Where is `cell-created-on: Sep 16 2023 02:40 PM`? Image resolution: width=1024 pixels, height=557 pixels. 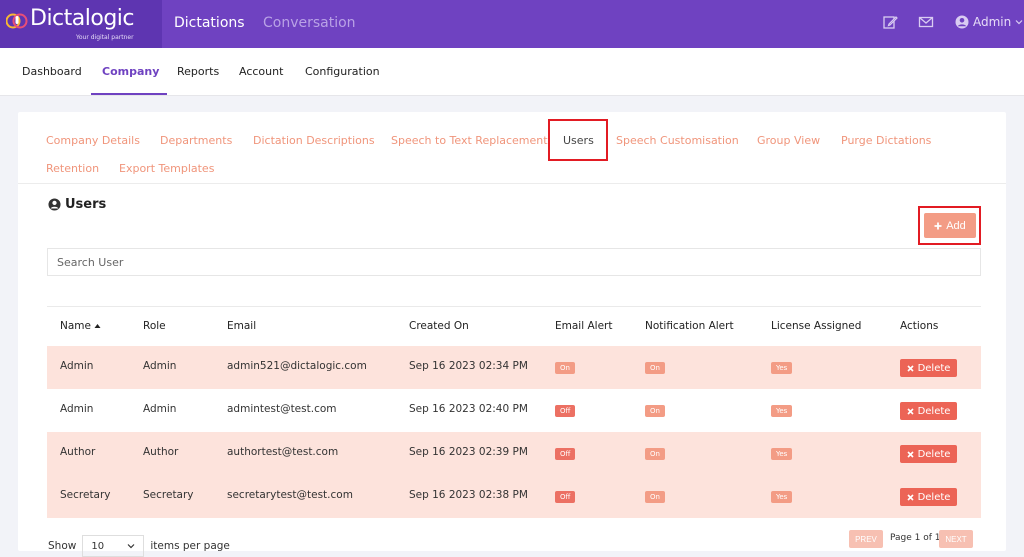
cell-created-on: Sep 16 2023 02:40 PM is located at coordinates (468, 409).